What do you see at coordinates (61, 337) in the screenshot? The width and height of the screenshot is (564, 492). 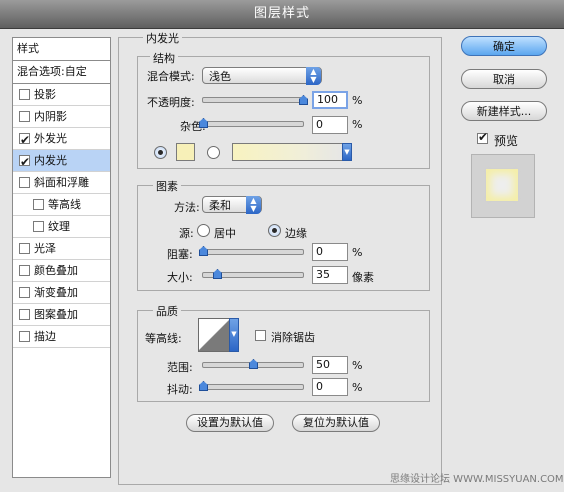 I see `style-list-item: 描边` at bounding box center [61, 337].